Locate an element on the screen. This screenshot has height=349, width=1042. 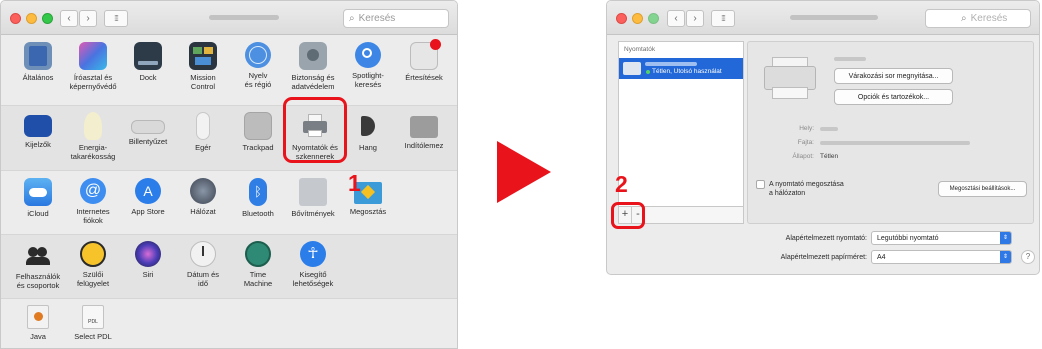
printers-highlight is located at coordinates (315, 130).